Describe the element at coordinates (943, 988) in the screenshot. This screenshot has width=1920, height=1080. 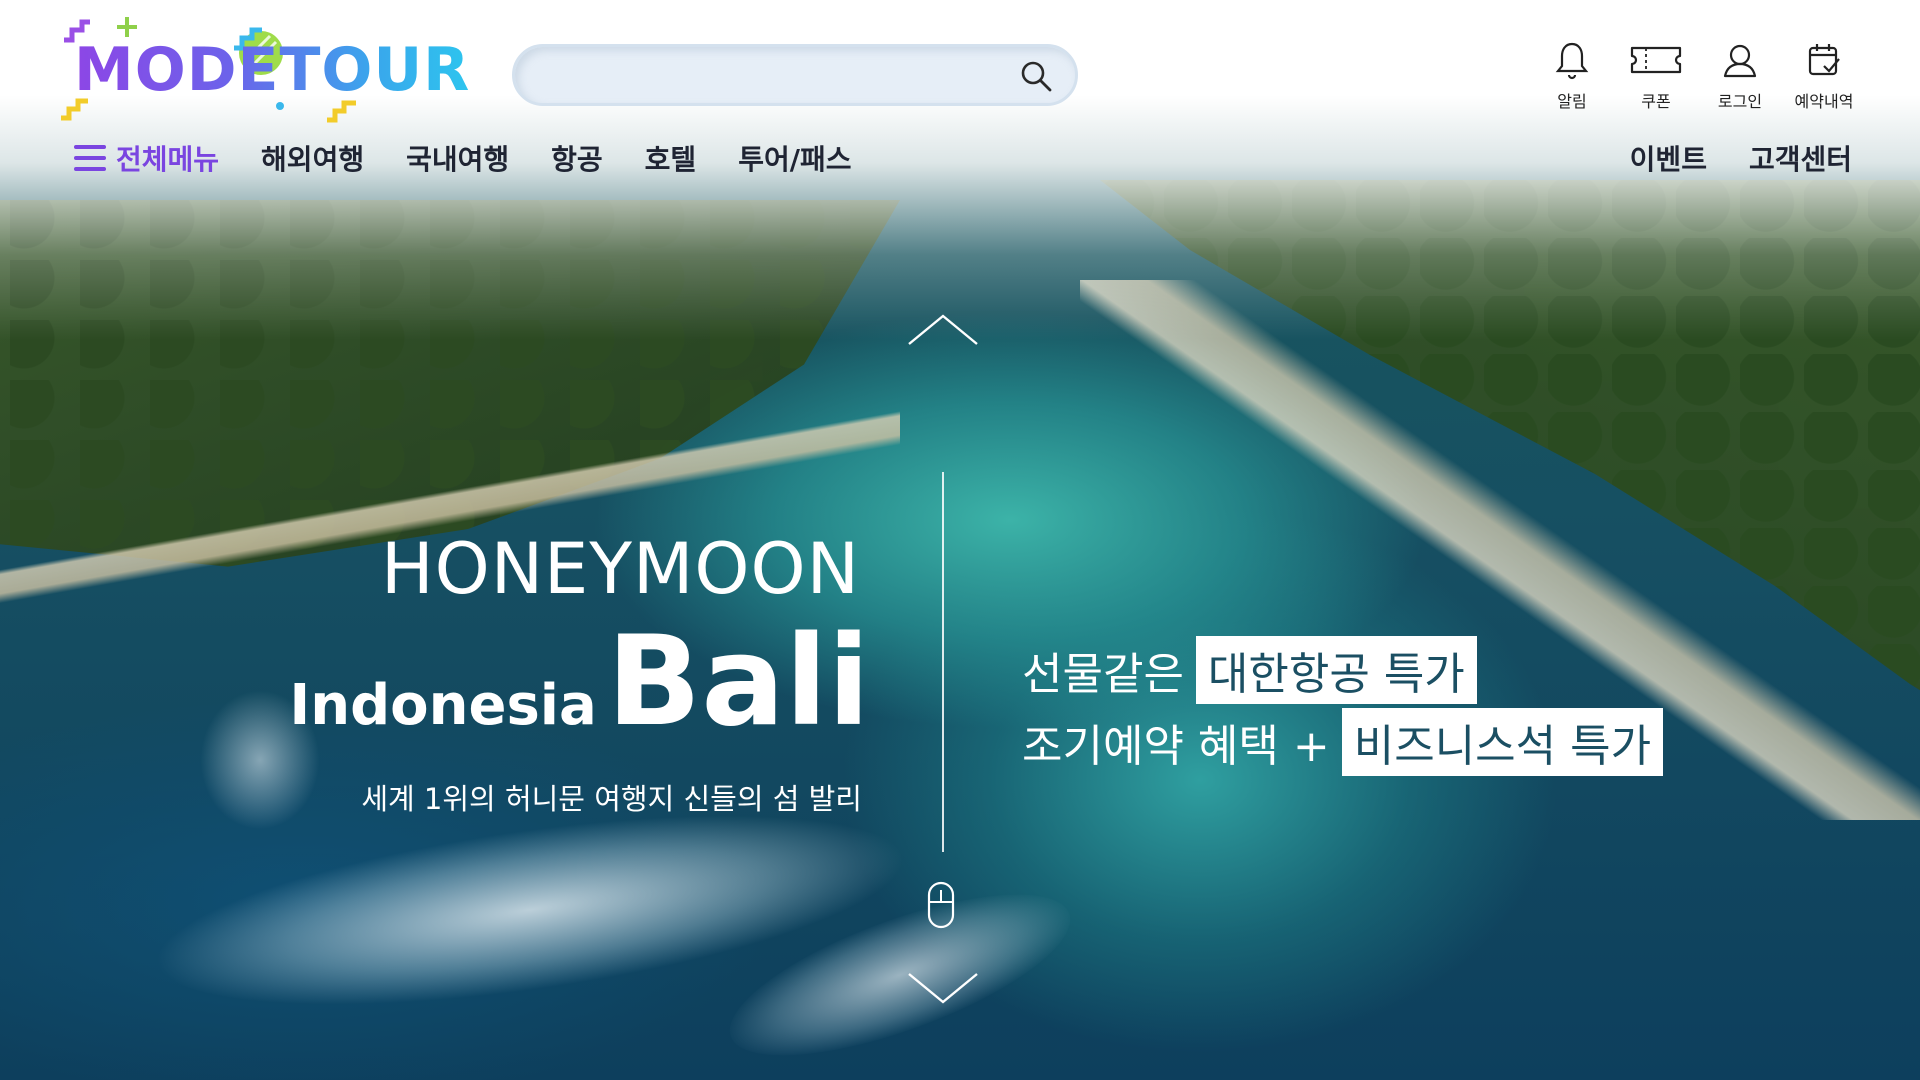
I see `slide-next-arrow-icon` at that location.